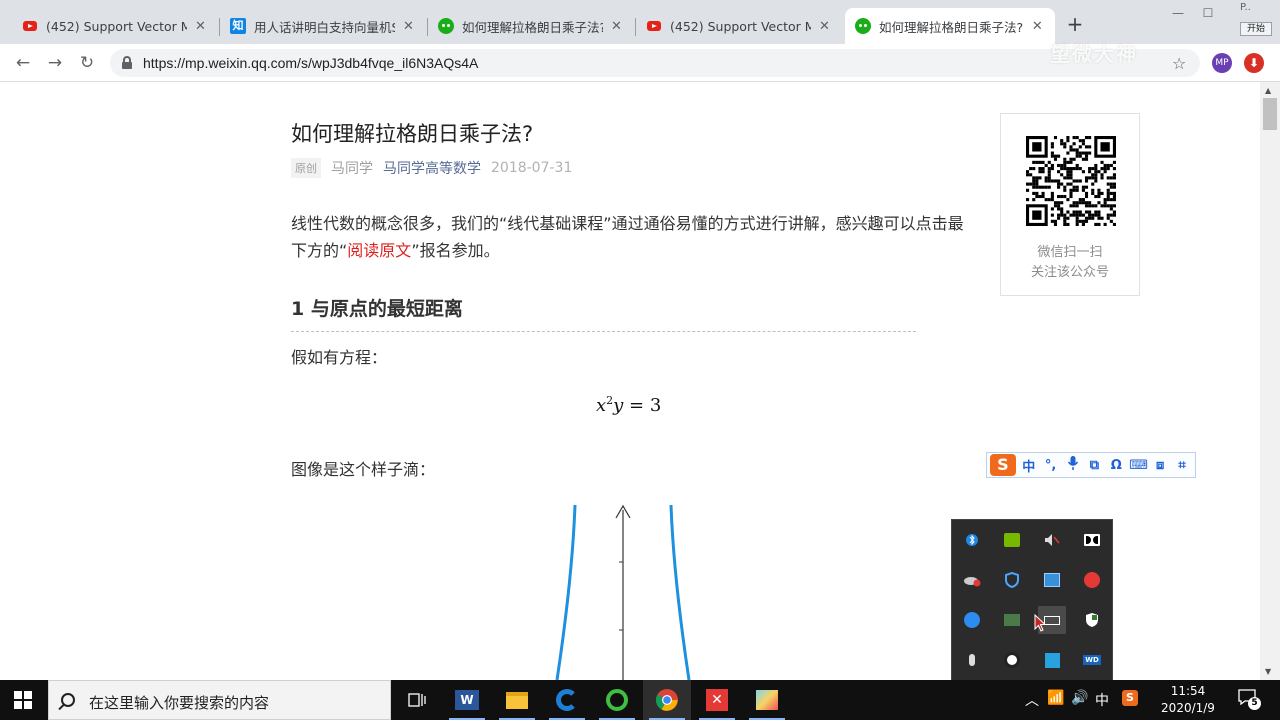  Describe the element at coordinates (617, 700) in the screenshot. I see `green-ring-app-icon` at that location.